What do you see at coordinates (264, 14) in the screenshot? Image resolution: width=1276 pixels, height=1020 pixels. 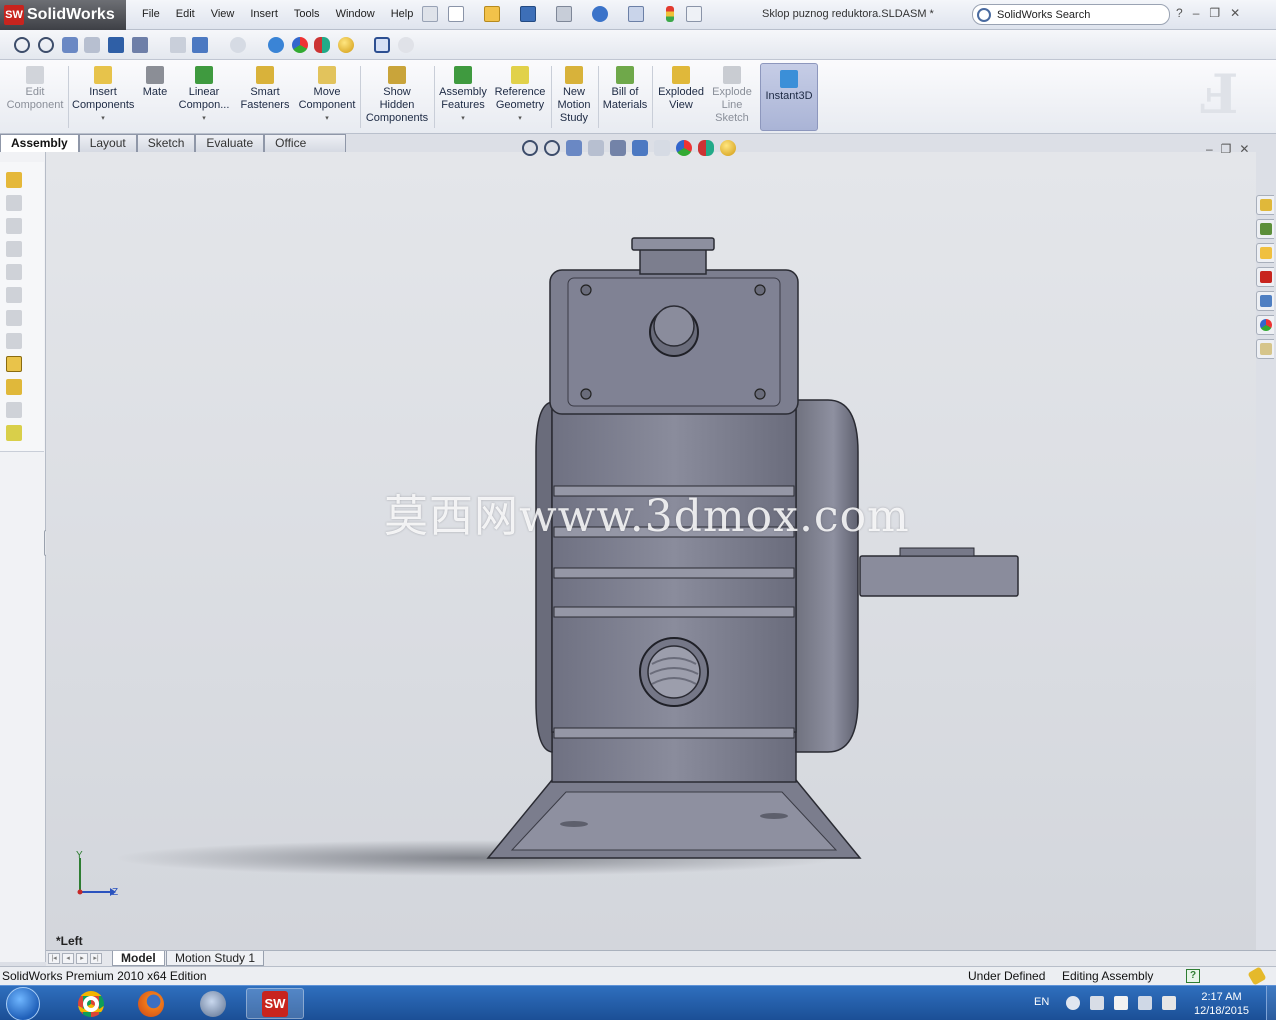 I see `menu-insert: Insert` at bounding box center [264, 14].